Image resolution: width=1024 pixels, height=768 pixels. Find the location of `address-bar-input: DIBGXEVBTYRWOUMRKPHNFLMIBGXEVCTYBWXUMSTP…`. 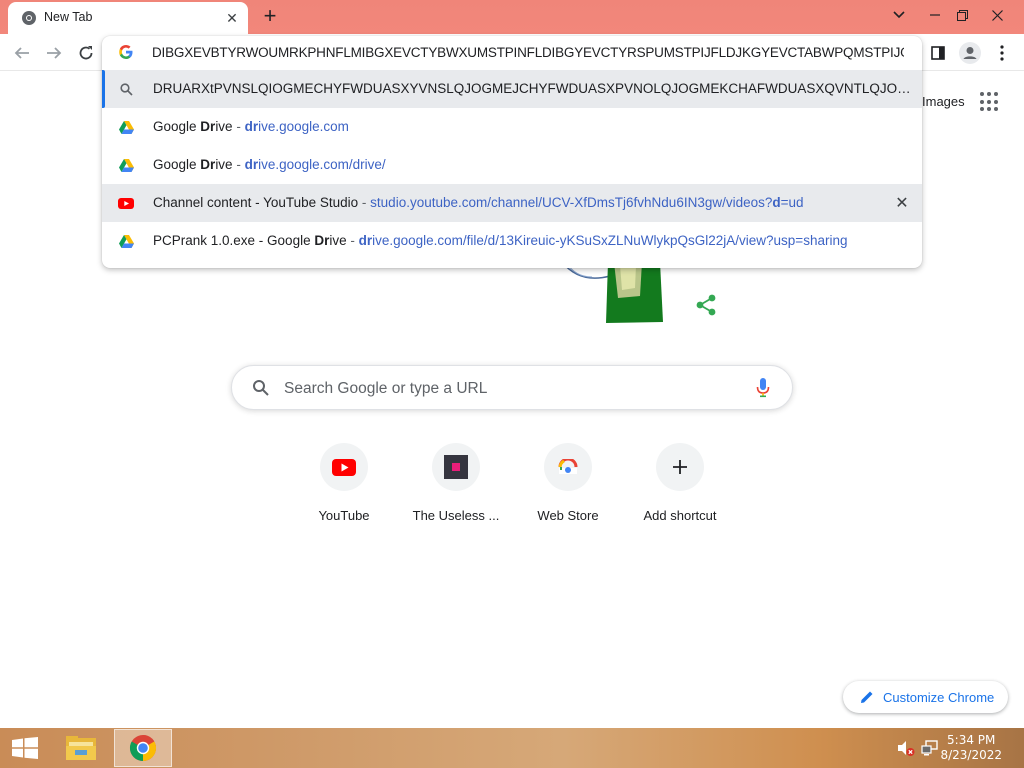

address-bar-input: DIBGXEVBTYRWOUMRKPHNFLMIBGXEVCTYBWXUMSTP… is located at coordinates (528, 52).